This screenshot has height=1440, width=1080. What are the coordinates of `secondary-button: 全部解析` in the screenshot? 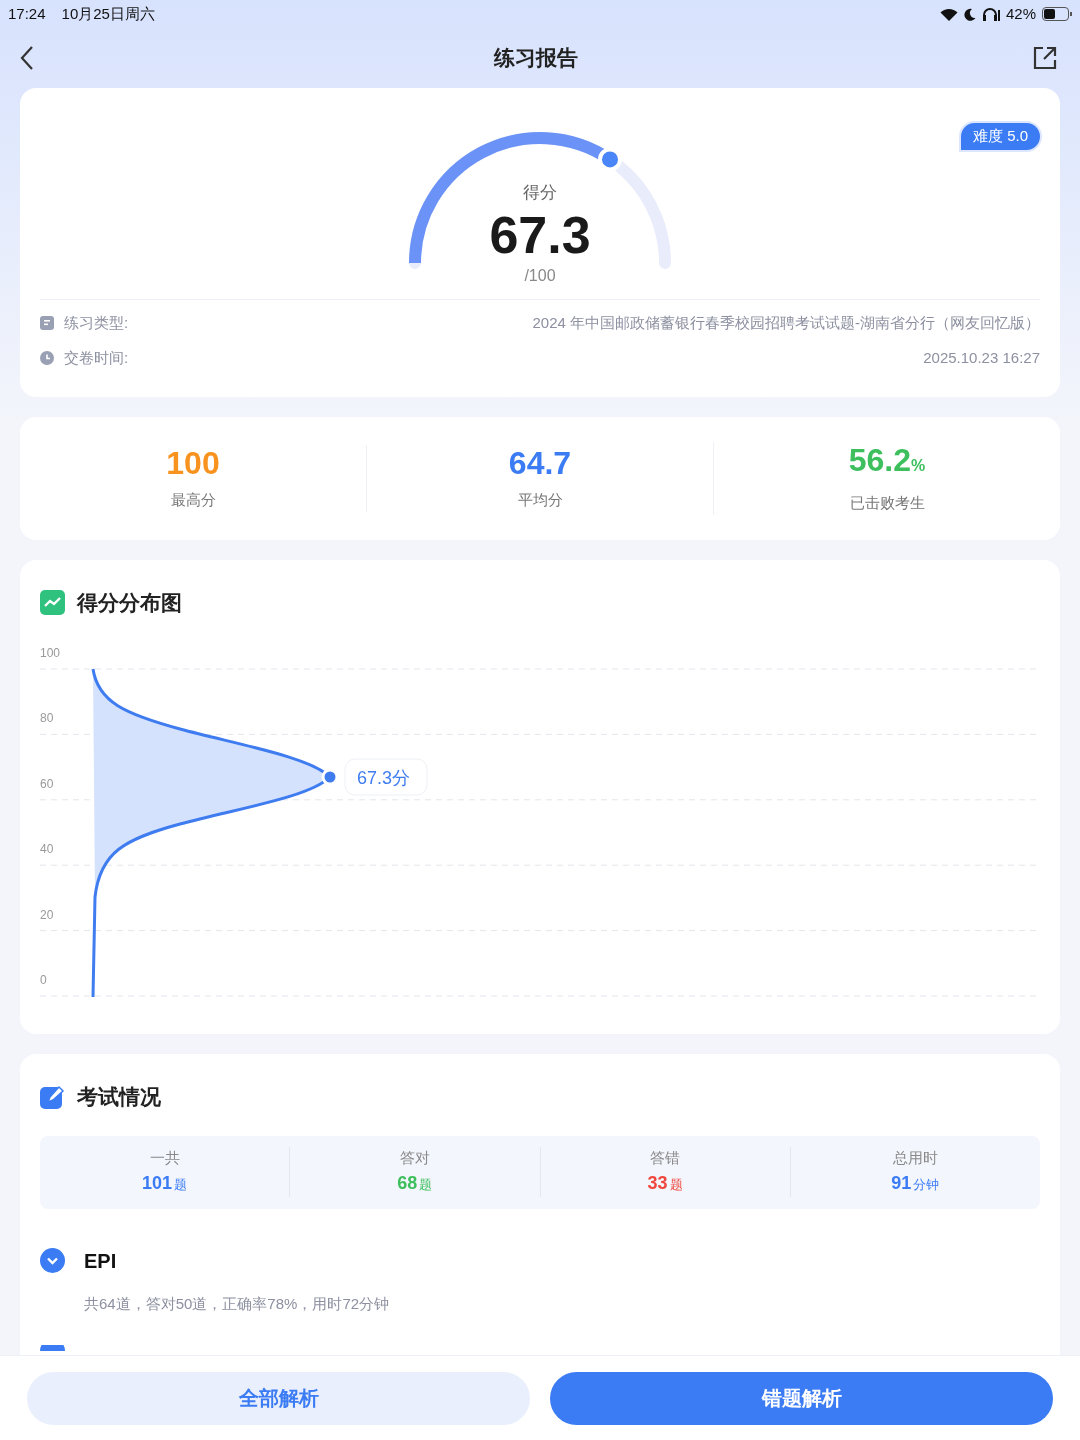 It's located at (278, 1398).